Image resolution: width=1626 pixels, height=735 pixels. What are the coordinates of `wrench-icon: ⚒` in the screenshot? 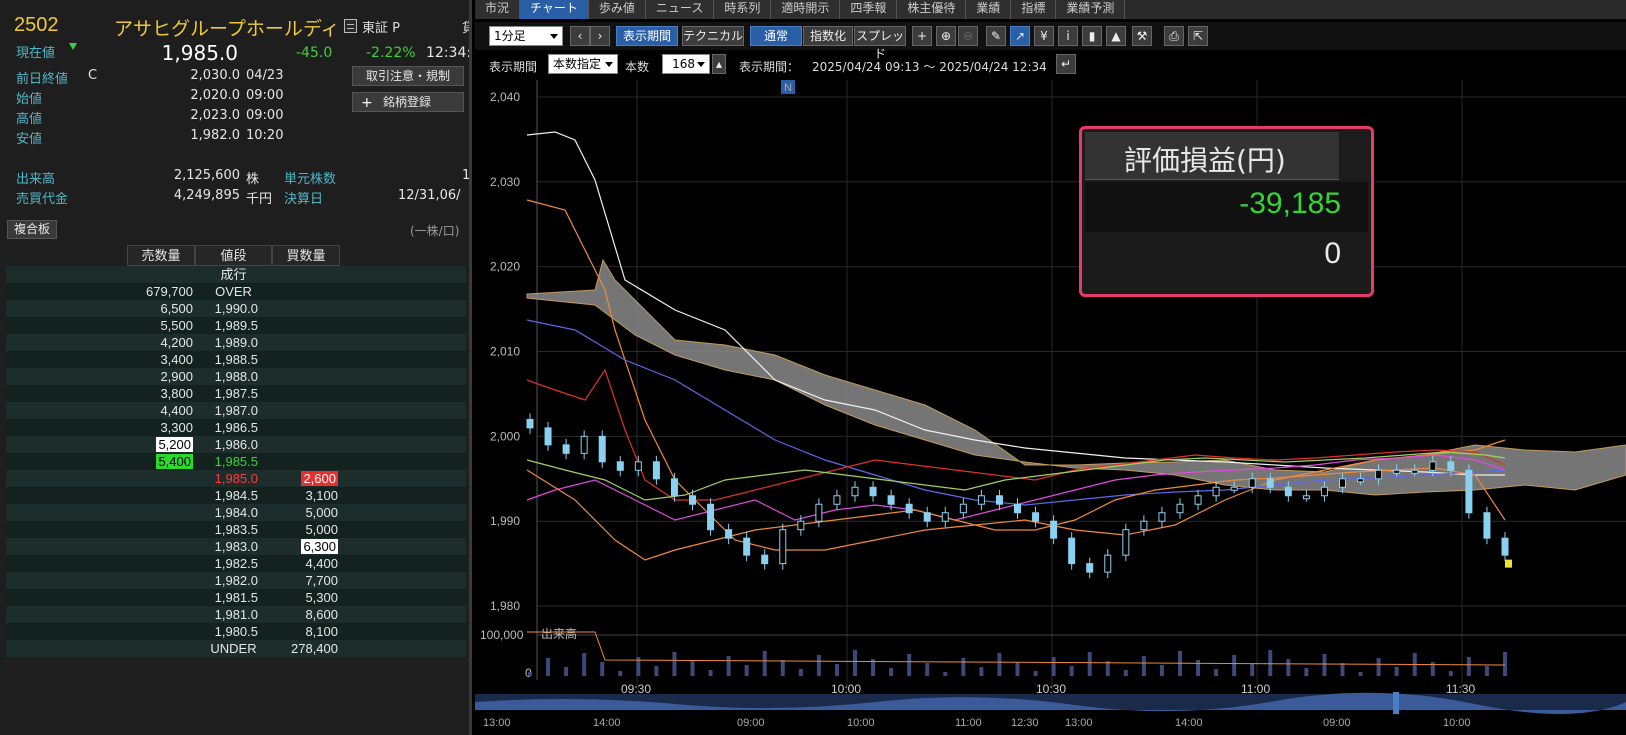 It's located at (1142, 36).